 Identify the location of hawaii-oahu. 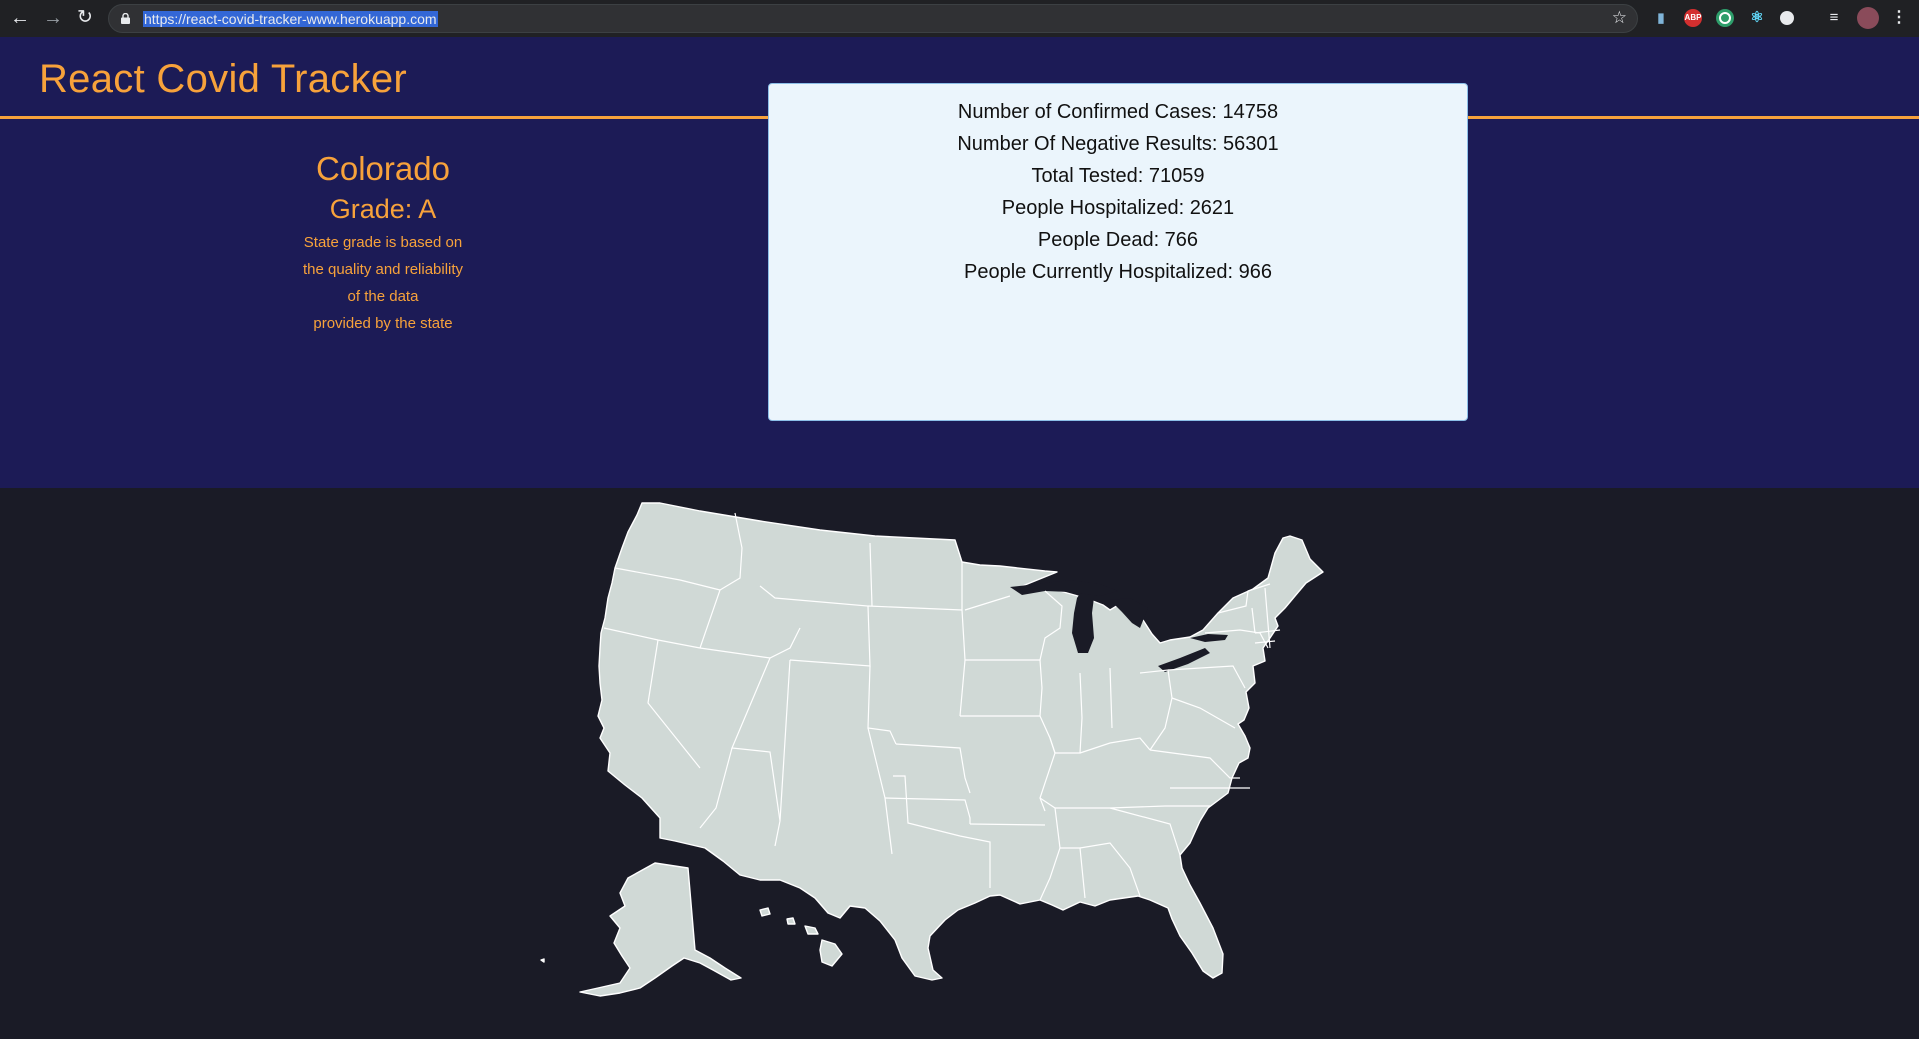
(791, 921).